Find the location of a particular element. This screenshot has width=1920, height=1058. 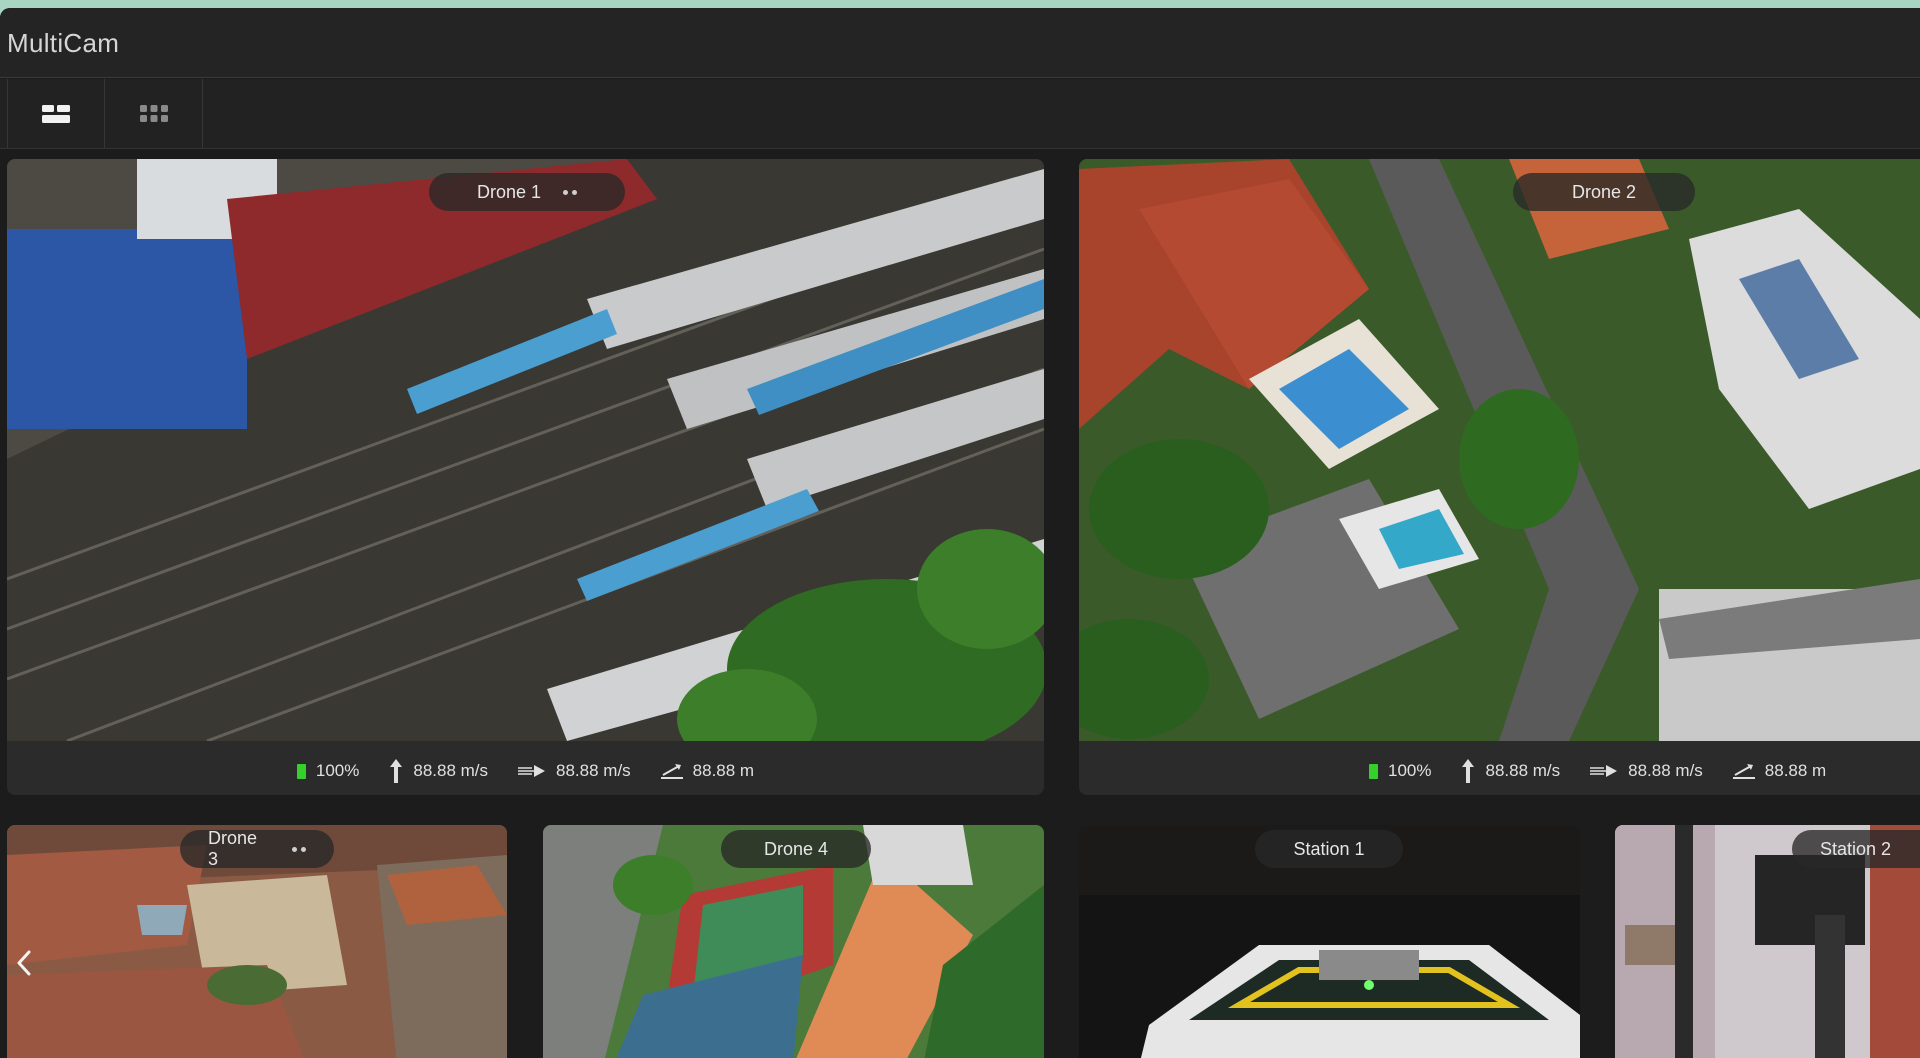

feed-name: Drone 1 is located at coordinates (509, 191).